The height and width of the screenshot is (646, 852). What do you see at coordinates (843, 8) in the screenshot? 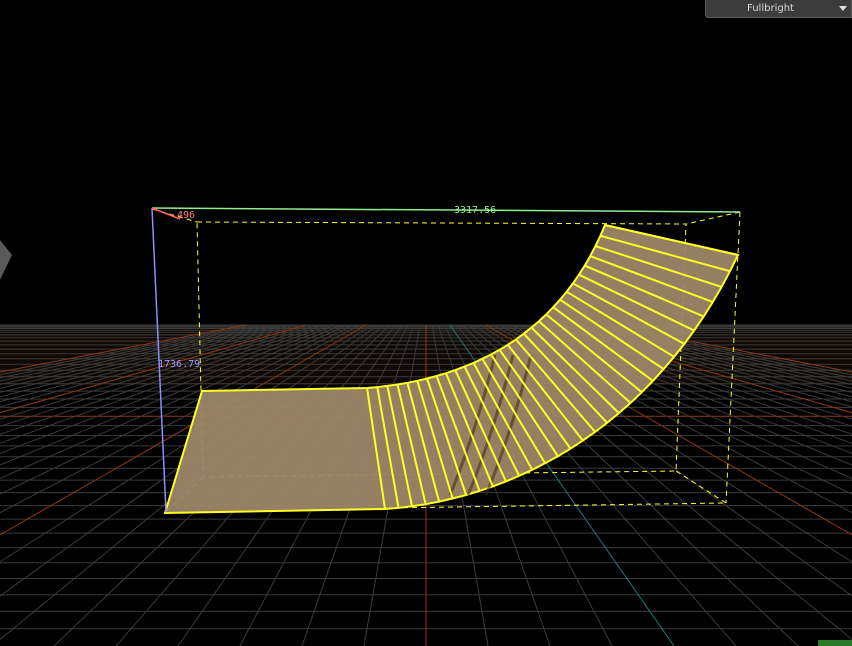
I see `chevron-down-icon` at bounding box center [843, 8].